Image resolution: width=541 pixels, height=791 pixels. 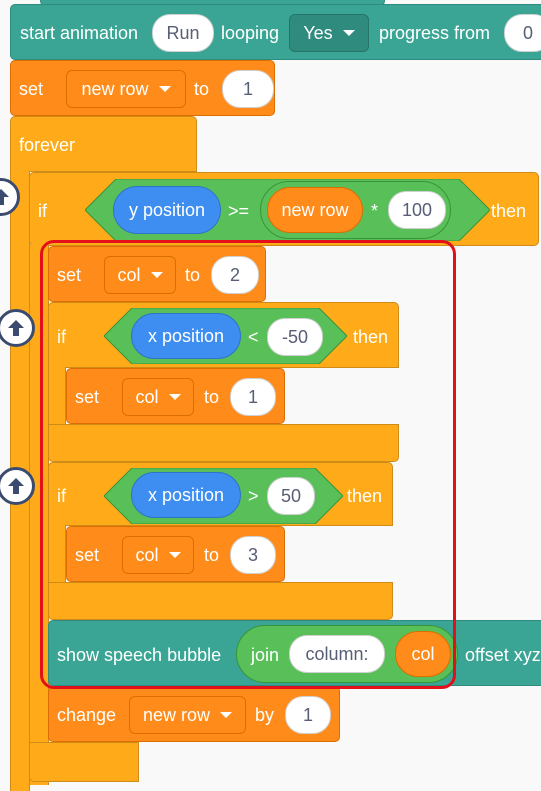 I want to click on operator-gte: >=, so click(x=239, y=211).